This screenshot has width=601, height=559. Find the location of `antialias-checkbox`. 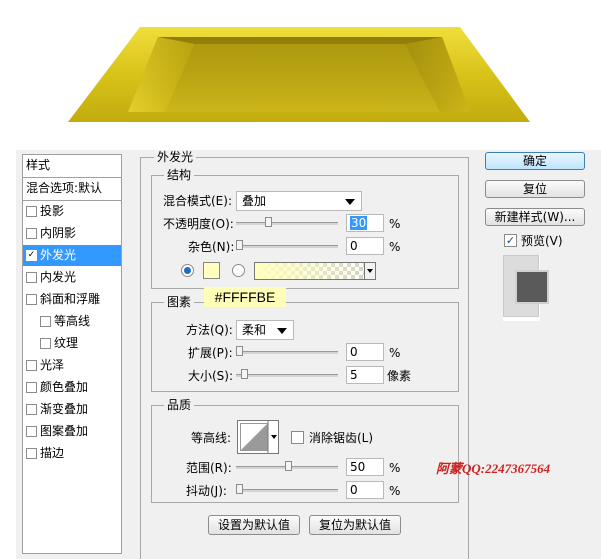

antialias-checkbox is located at coordinates (297, 437).